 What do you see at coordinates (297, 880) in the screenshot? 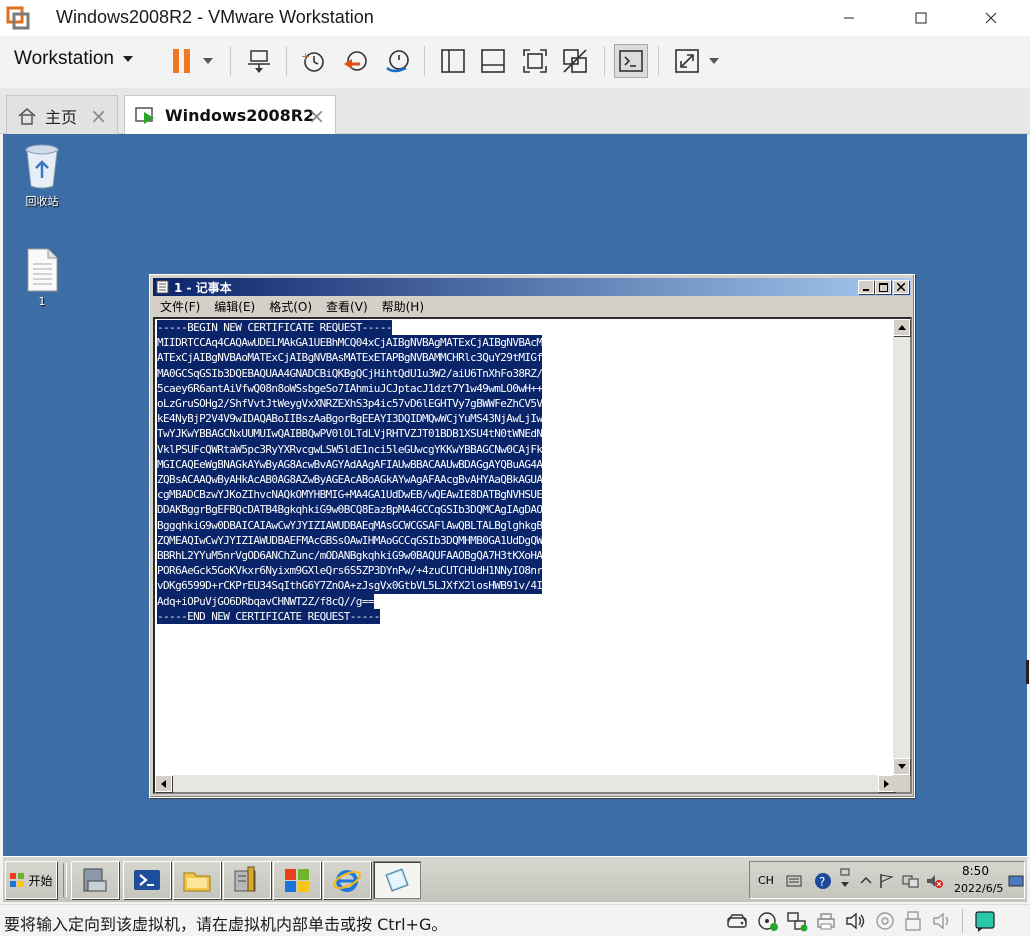
I see `taskbar-media` at bounding box center [297, 880].